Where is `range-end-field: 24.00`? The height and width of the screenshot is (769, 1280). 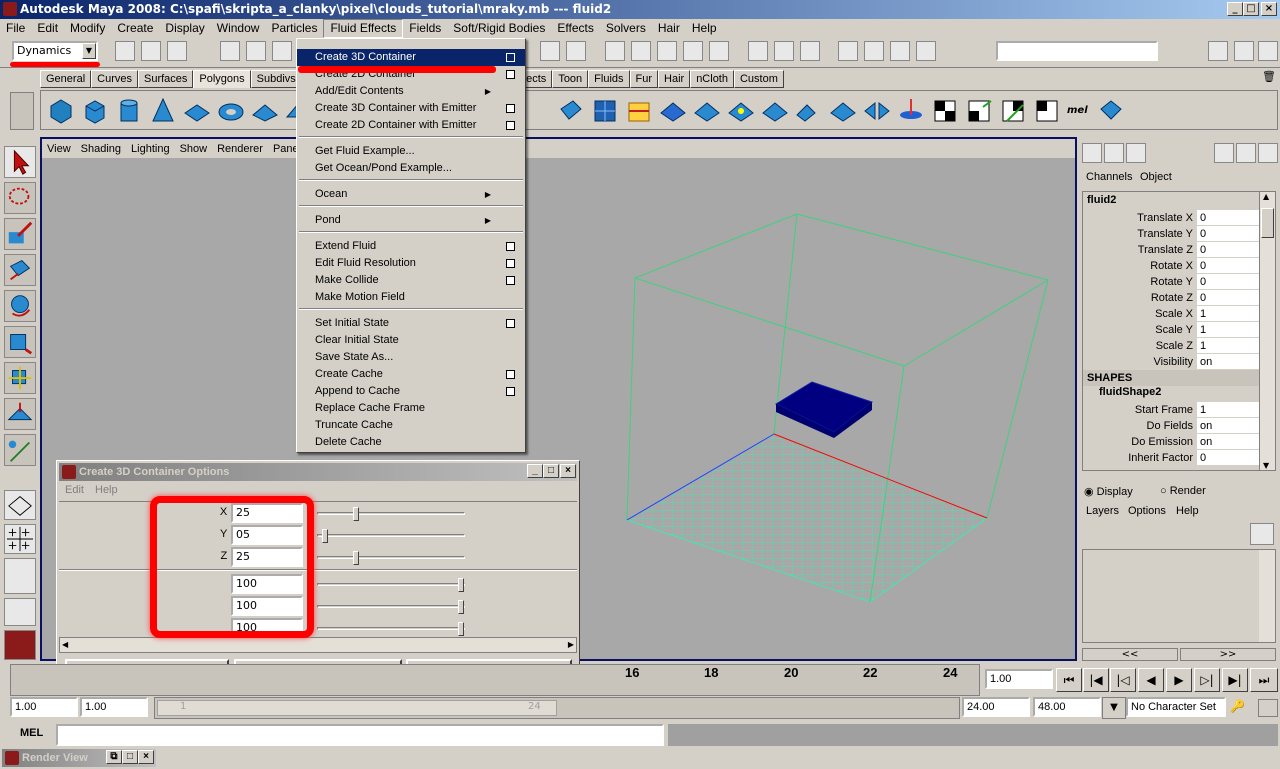
range-end-field: 24.00 is located at coordinates (996, 707).